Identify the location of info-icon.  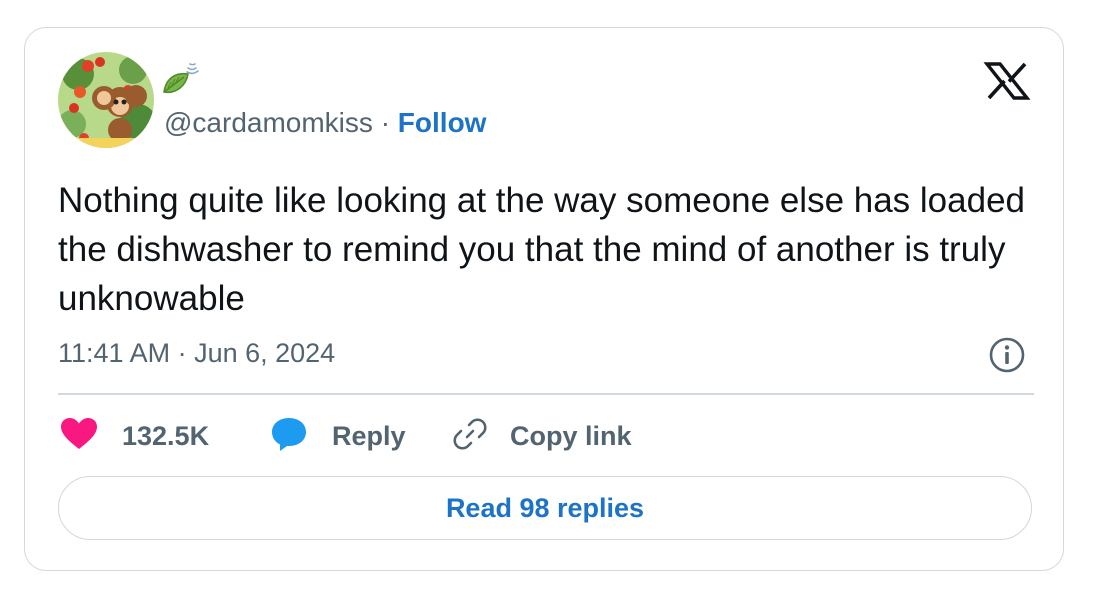
(1007, 355).